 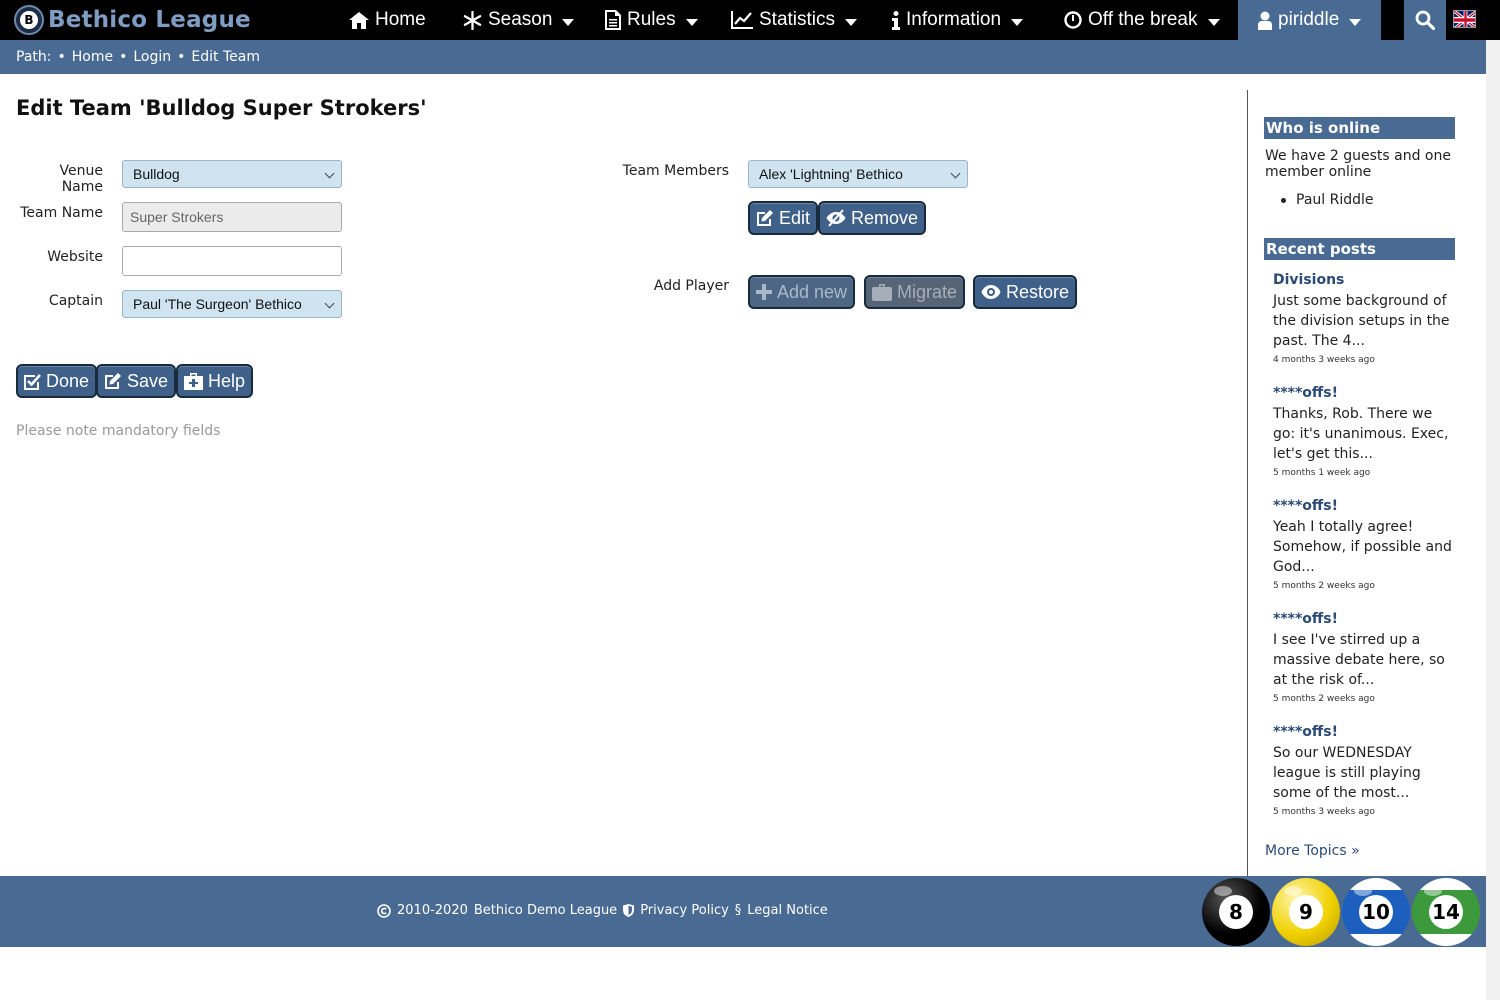 What do you see at coordinates (765, 218) in the screenshot?
I see `edit-icon` at bounding box center [765, 218].